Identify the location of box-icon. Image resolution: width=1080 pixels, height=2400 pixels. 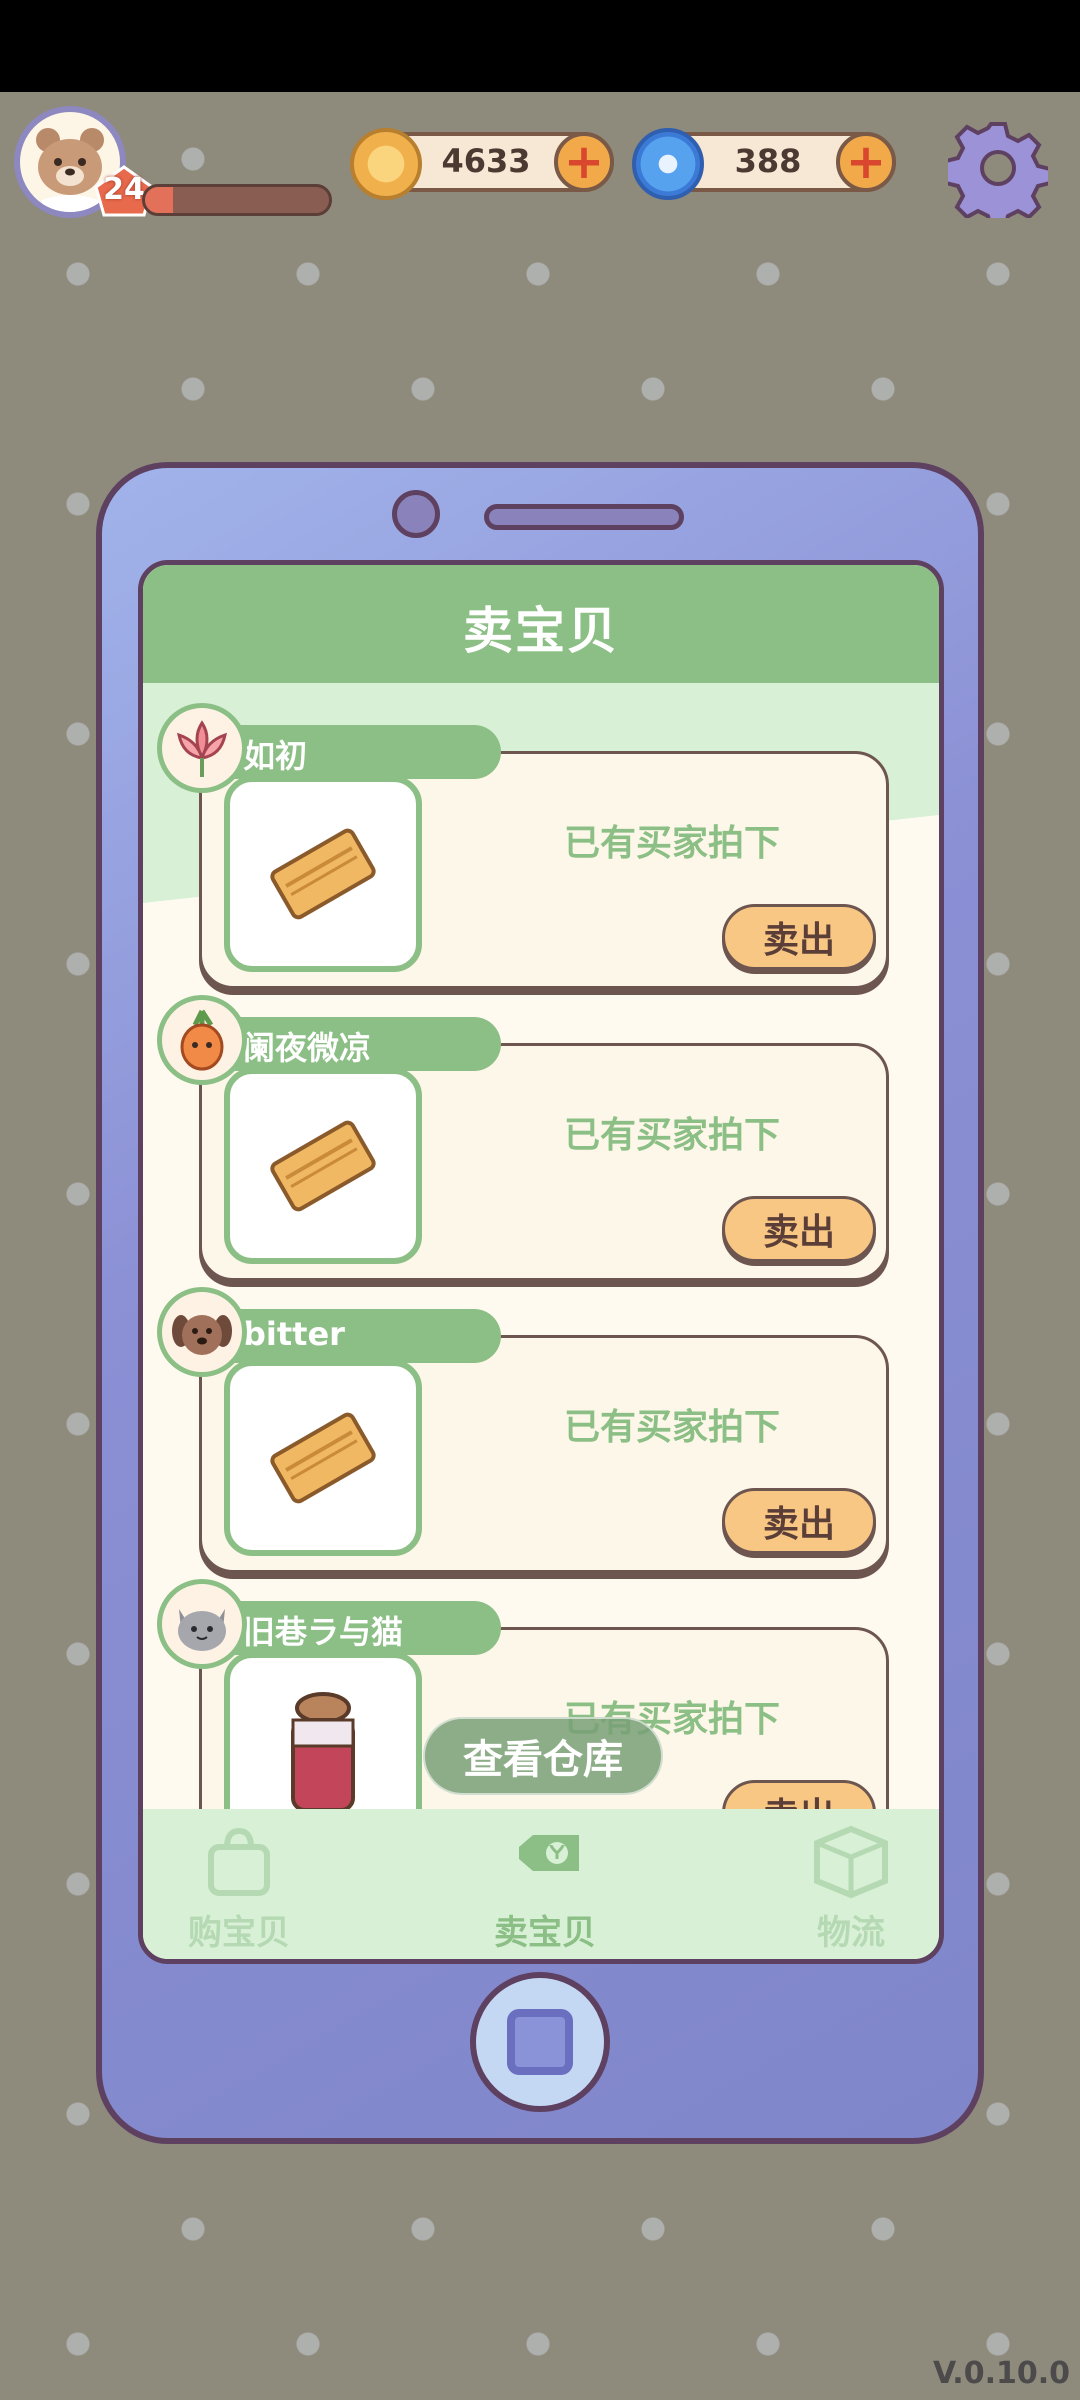
(851, 1862).